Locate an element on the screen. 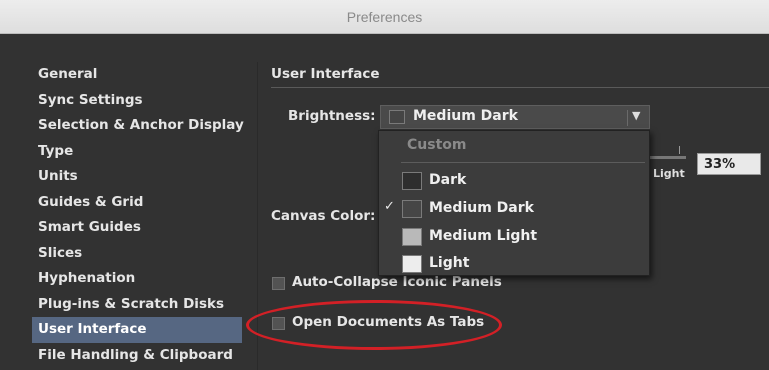 The width and height of the screenshot is (769, 370). brightness-percent-input: 33% is located at coordinates (729, 164).